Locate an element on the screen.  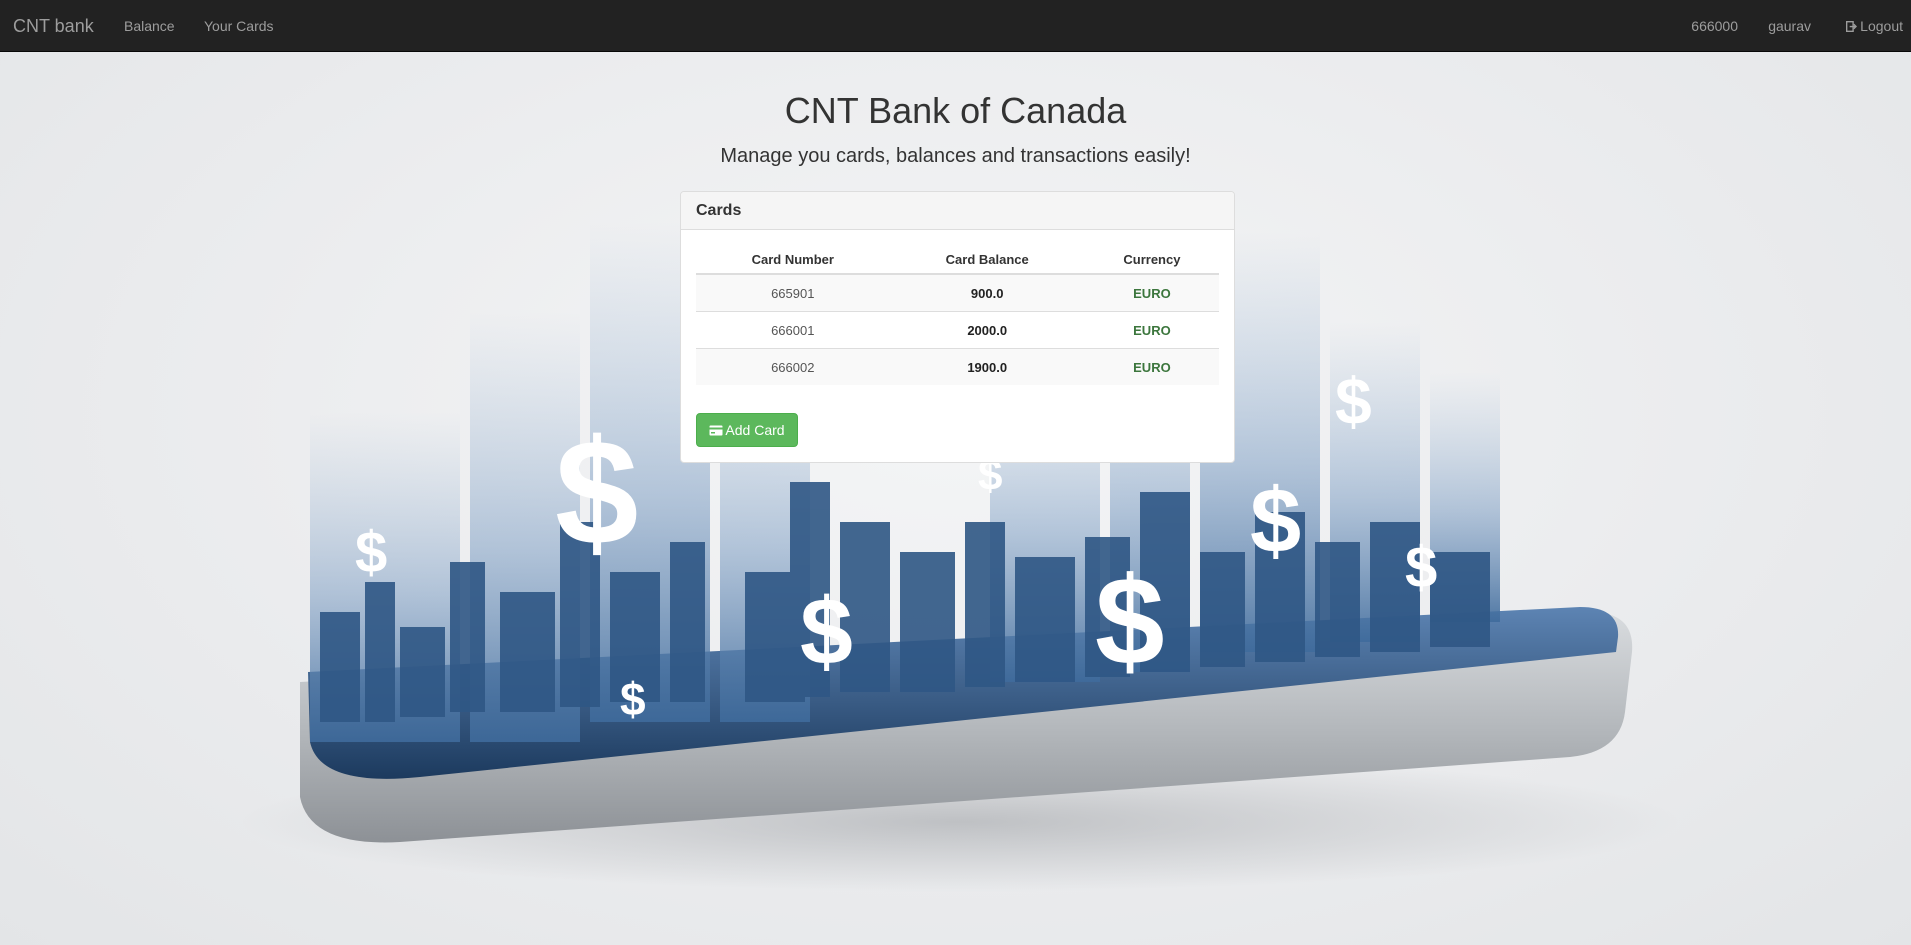
nav-username: gaurav is located at coordinates (1789, 26).